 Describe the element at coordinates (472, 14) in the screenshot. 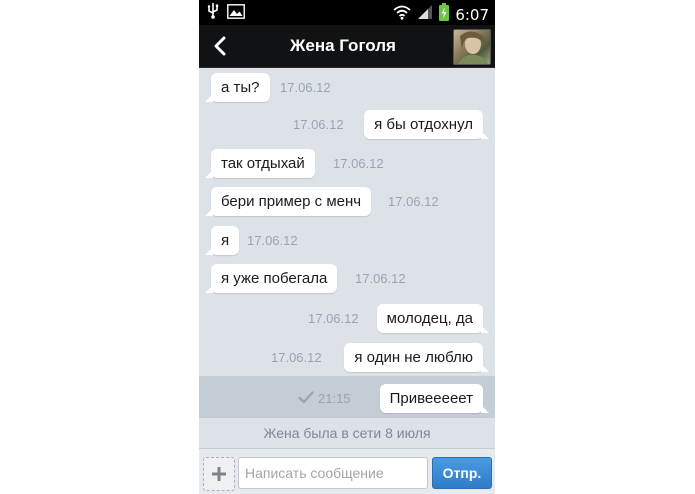

I see `status-bar-time: 6:07` at that location.